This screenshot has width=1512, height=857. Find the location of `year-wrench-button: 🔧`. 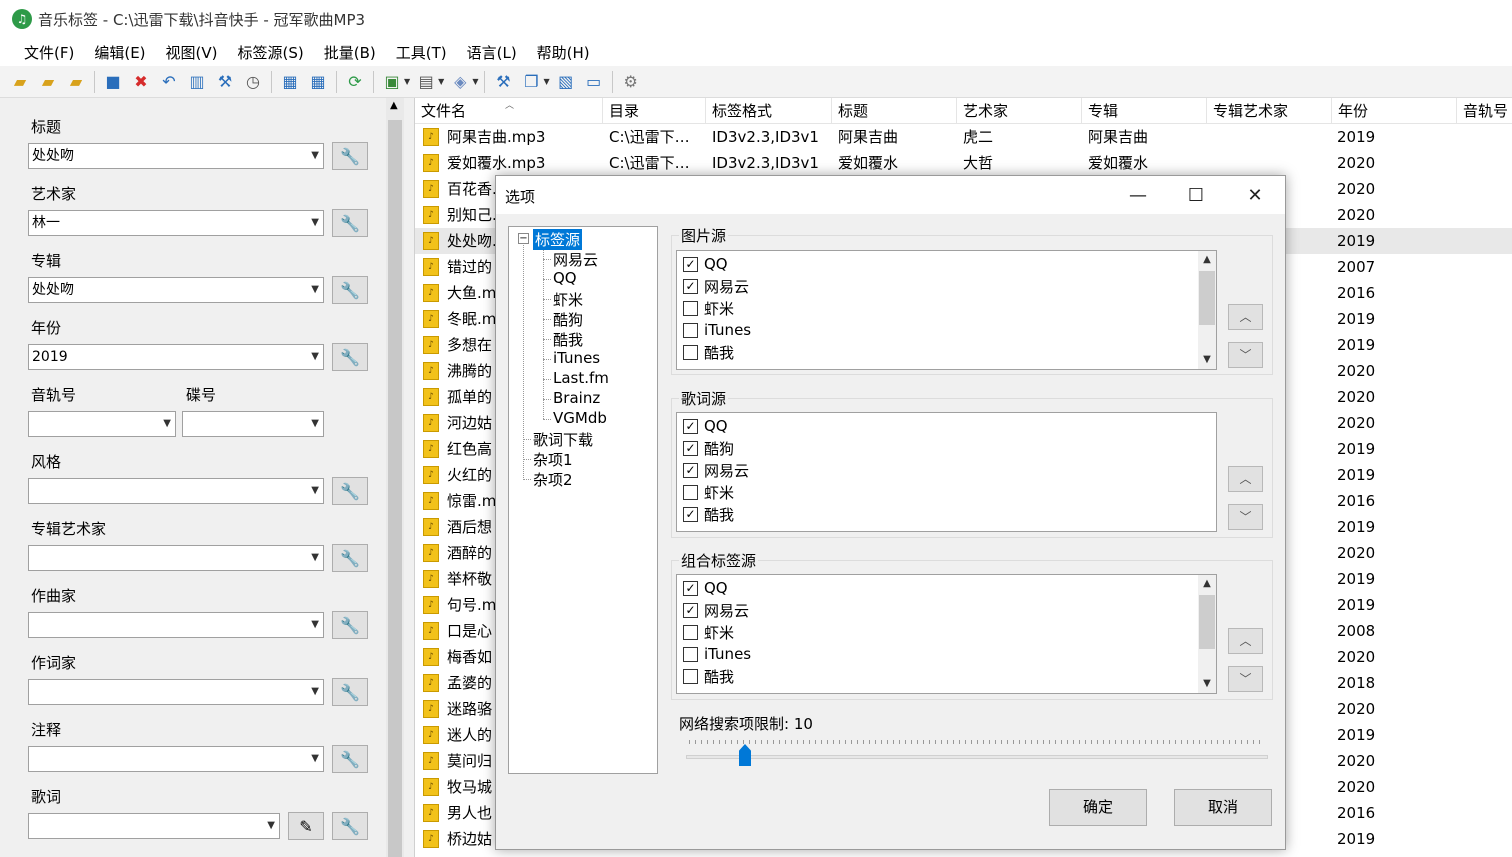

year-wrench-button: 🔧 is located at coordinates (350, 357).